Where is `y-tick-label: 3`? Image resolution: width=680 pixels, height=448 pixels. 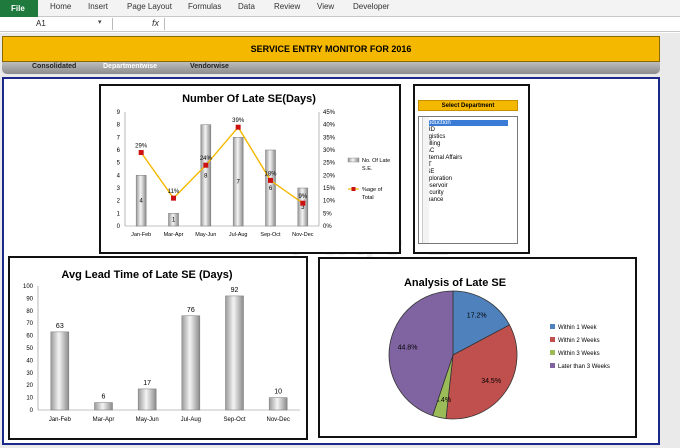
y-tick-label: 3 is located at coordinates (119, 189).